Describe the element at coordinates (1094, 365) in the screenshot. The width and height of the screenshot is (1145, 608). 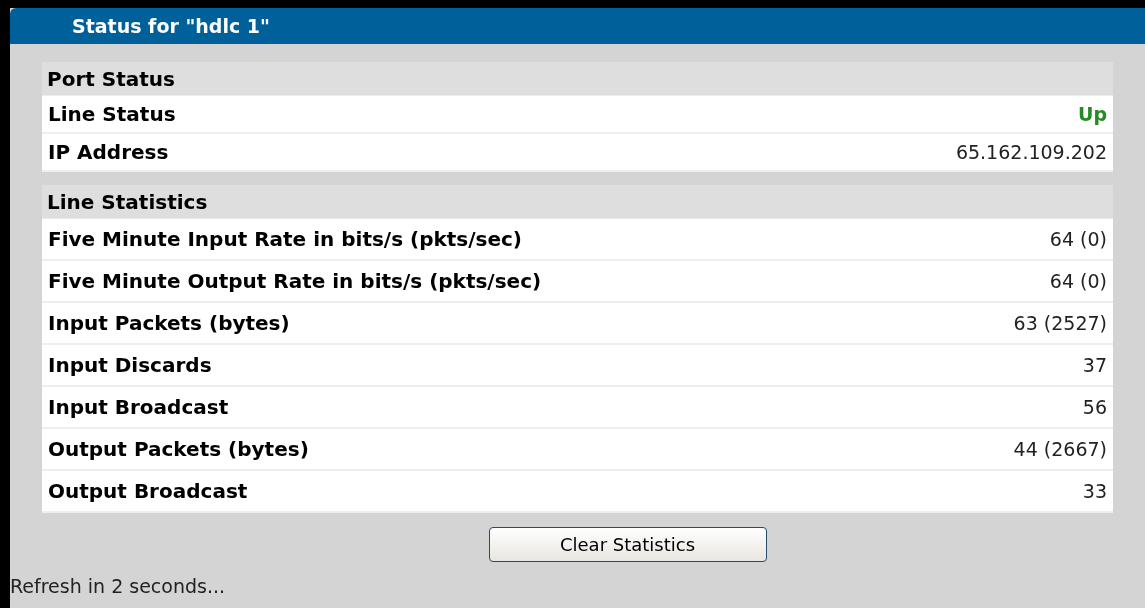
I see `row-value: 37` at that location.